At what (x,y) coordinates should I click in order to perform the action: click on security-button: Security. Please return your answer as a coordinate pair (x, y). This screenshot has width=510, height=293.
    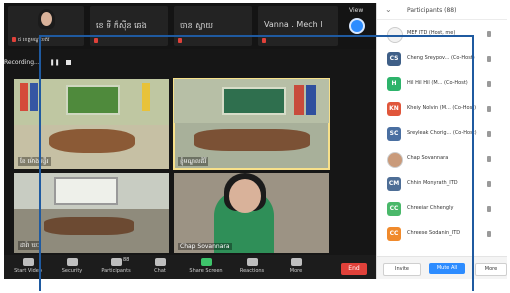
    Looking at the image, I should click on (72, 268).